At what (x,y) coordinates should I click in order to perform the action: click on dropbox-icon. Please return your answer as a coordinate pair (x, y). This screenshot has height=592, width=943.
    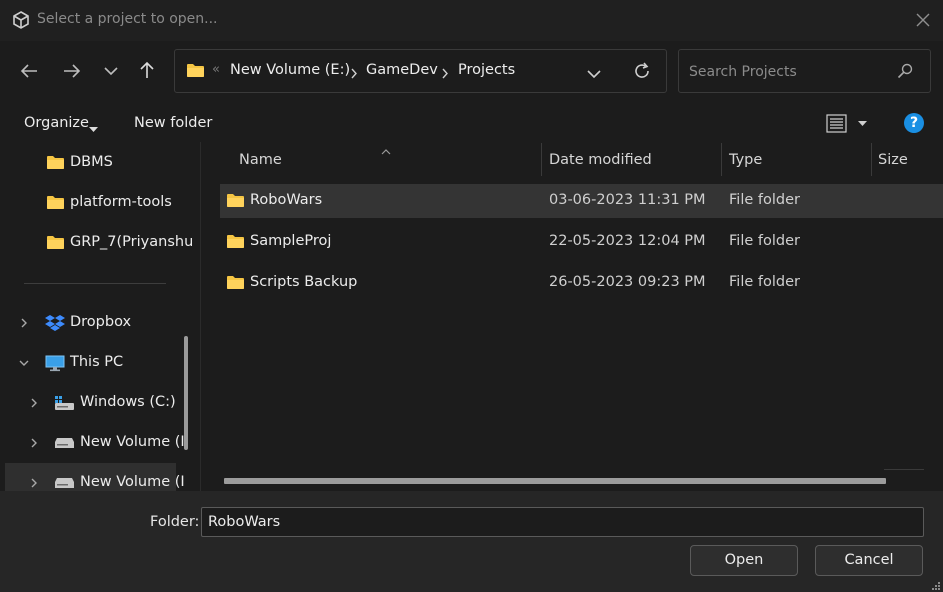
    Looking at the image, I should click on (55, 325).